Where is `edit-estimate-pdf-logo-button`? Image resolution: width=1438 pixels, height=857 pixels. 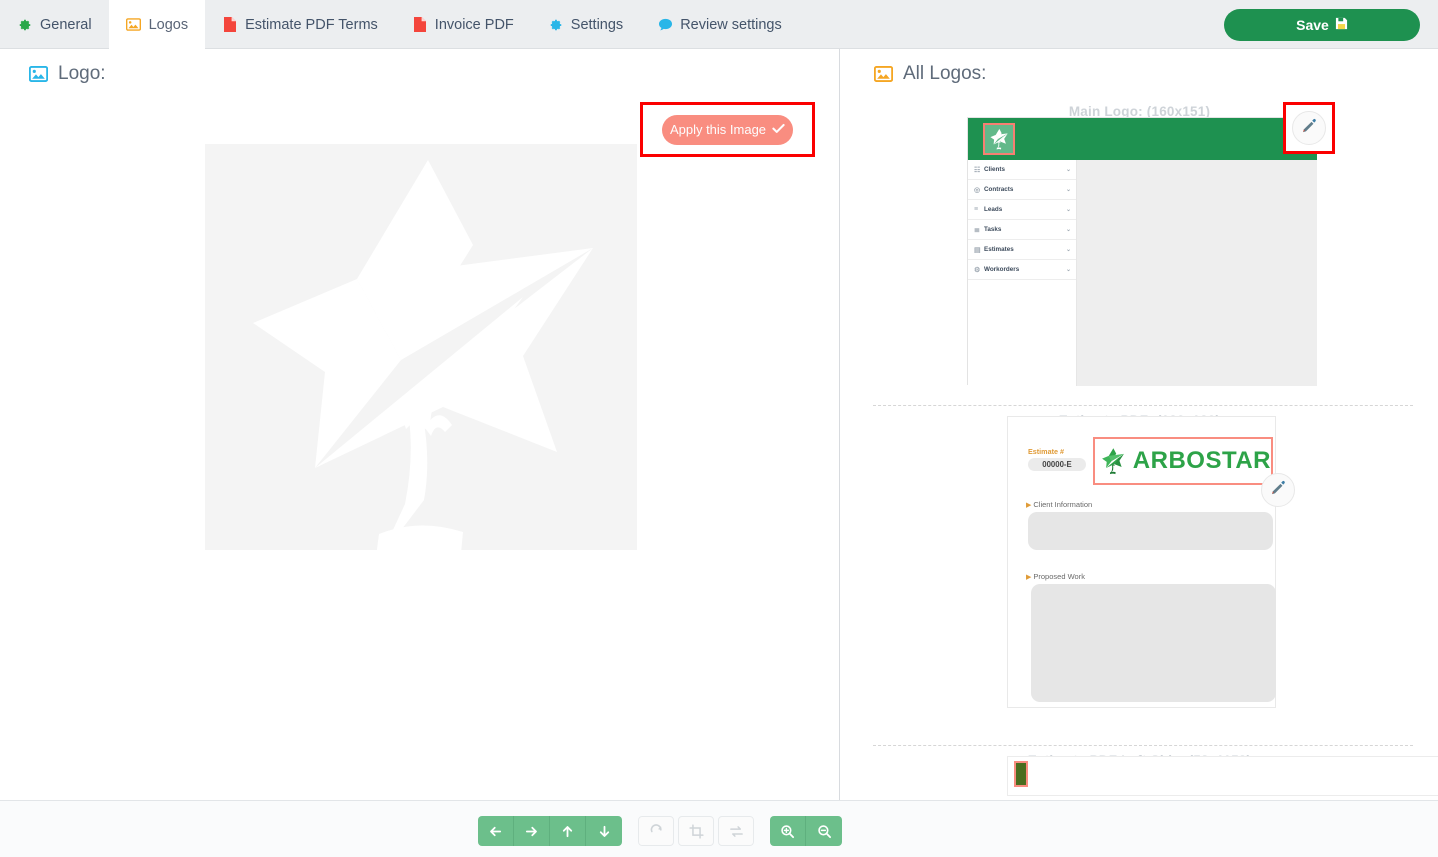 edit-estimate-pdf-logo-button is located at coordinates (1278, 490).